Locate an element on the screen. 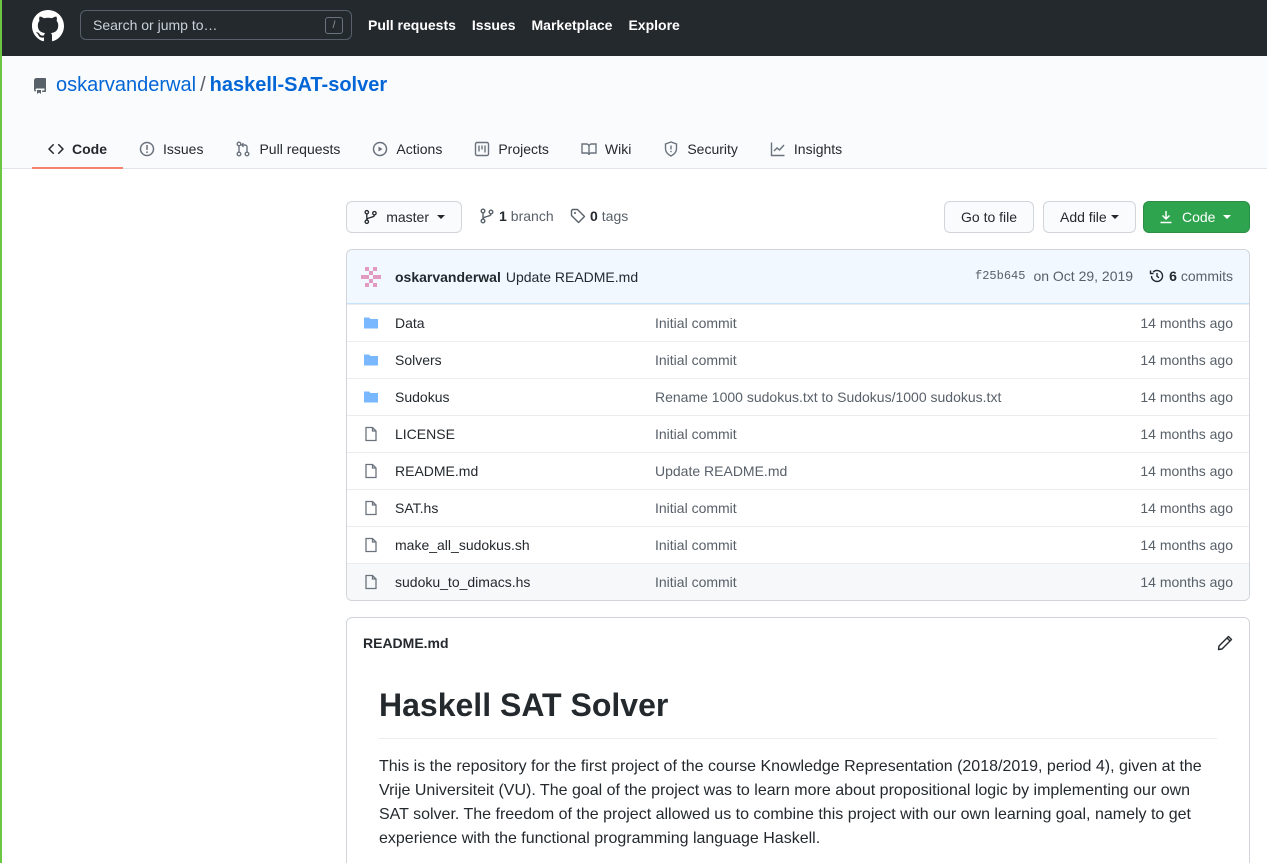  graph-icon is located at coordinates (777, 149).